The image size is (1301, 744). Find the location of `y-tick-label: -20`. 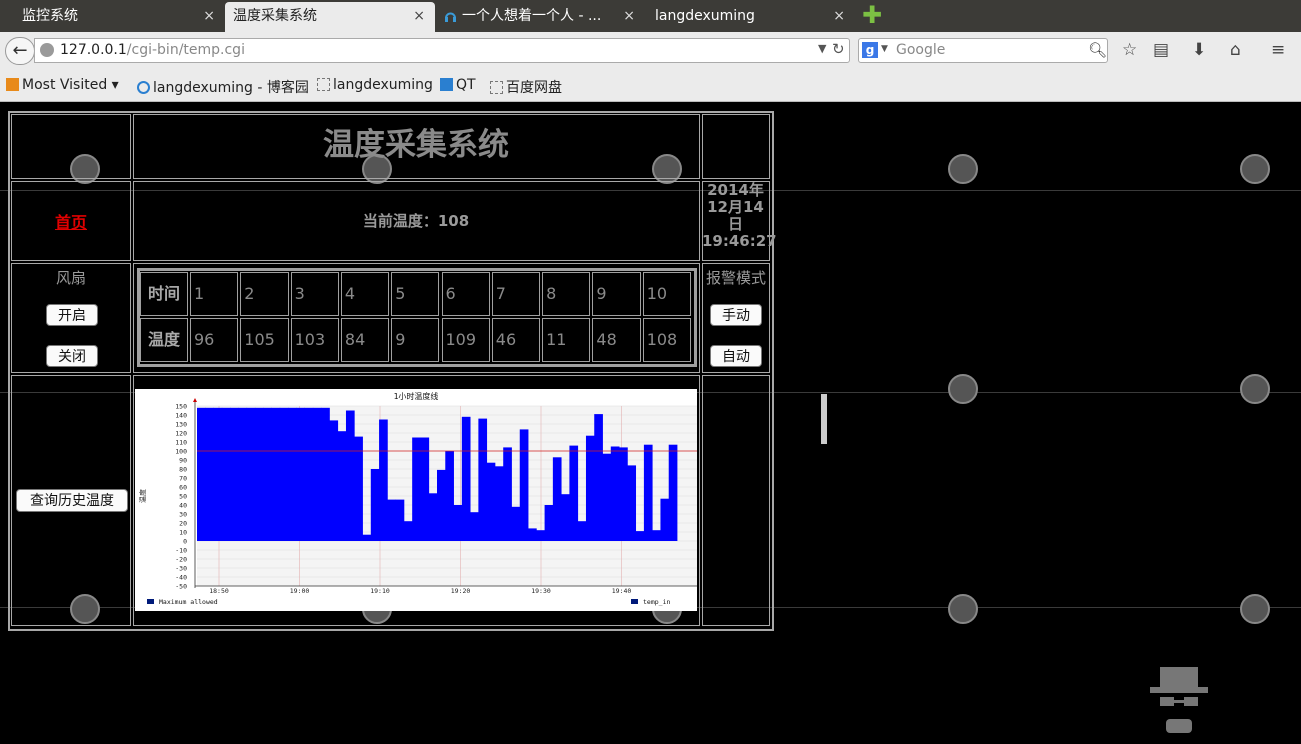

y-tick-label: -20 is located at coordinates (181, 560).